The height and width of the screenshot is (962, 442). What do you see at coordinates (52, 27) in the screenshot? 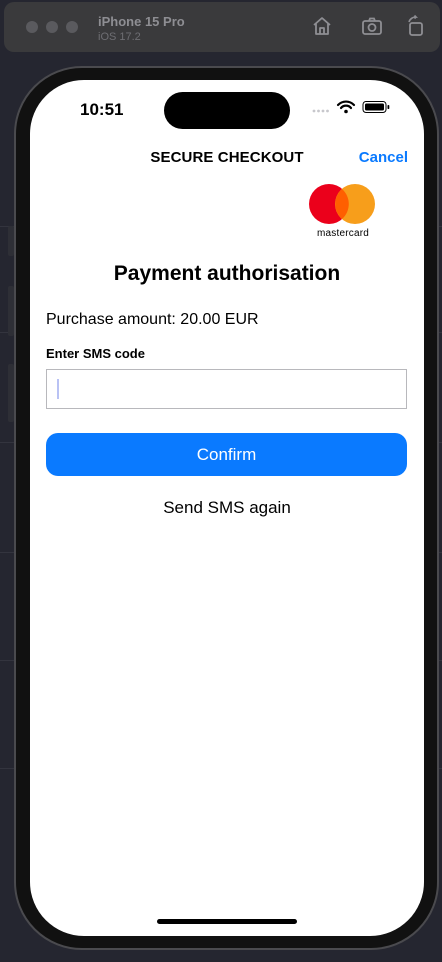
I see `minimize-window-button` at bounding box center [52, 27].